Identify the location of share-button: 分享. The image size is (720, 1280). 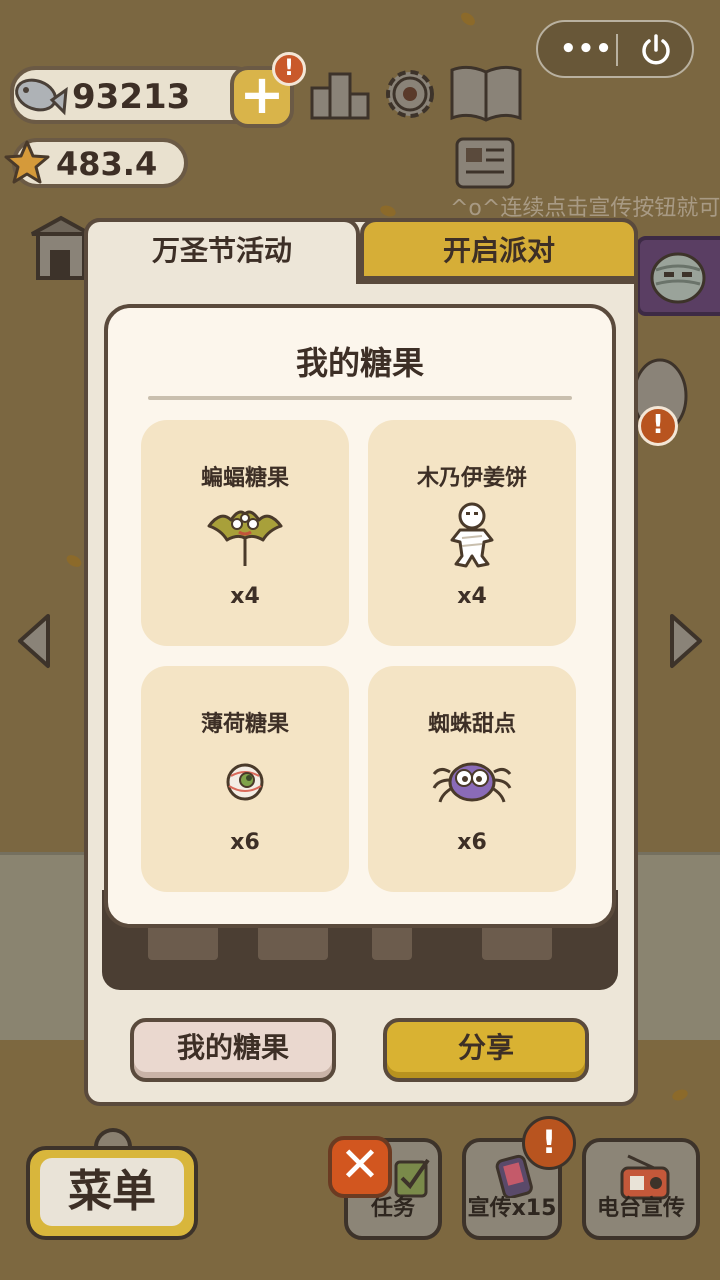
(486, 1050).